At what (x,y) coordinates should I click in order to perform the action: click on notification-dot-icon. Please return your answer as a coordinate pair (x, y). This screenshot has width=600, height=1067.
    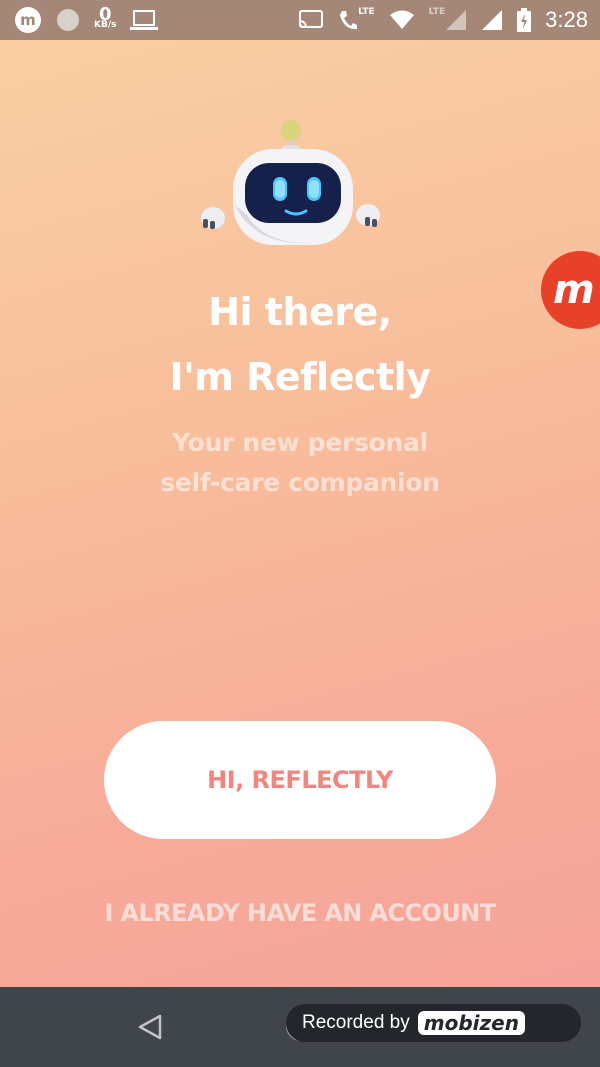
    Looking at the image, I should click on (68, 20).